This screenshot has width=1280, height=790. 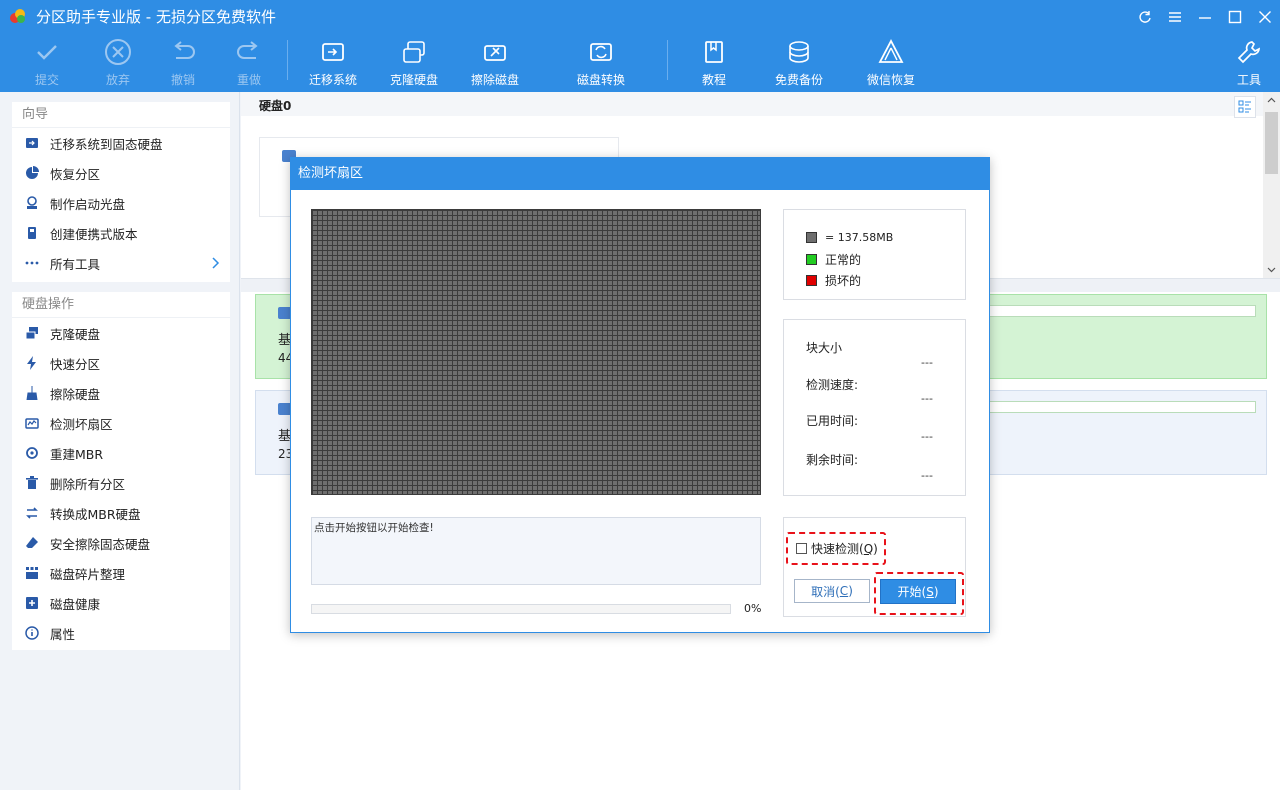 I want to click on health-plus-icon, so click(x=32, y=603).